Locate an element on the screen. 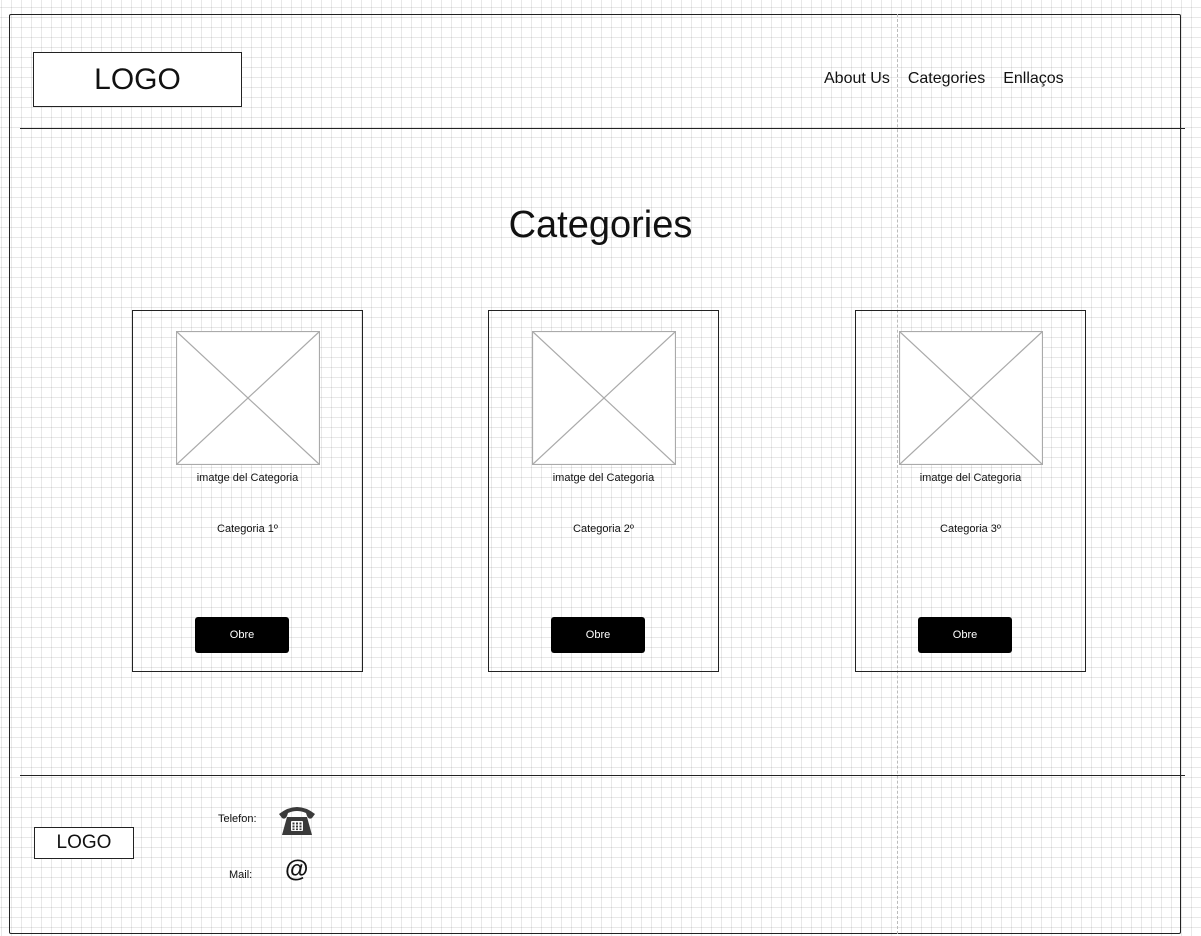  main-nav: About Us Categories Enllaços is located at coordinates (944, 81).